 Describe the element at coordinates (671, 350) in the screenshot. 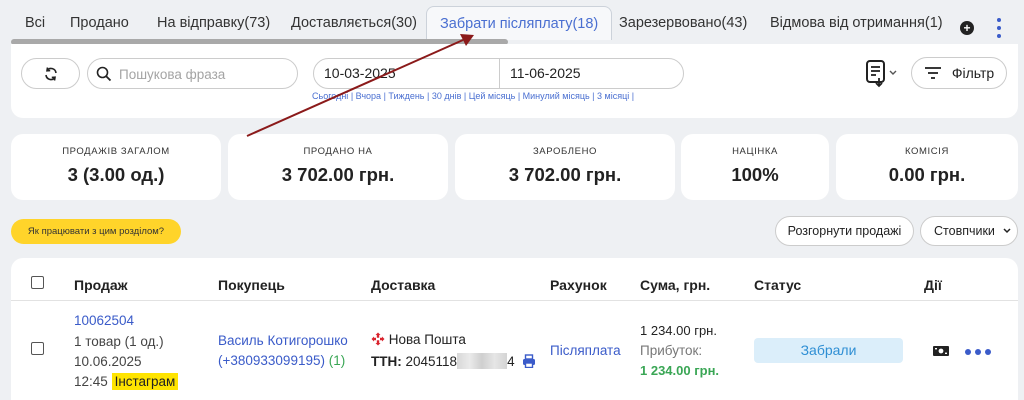

I see `profit-label: Прибуток:` at that location.